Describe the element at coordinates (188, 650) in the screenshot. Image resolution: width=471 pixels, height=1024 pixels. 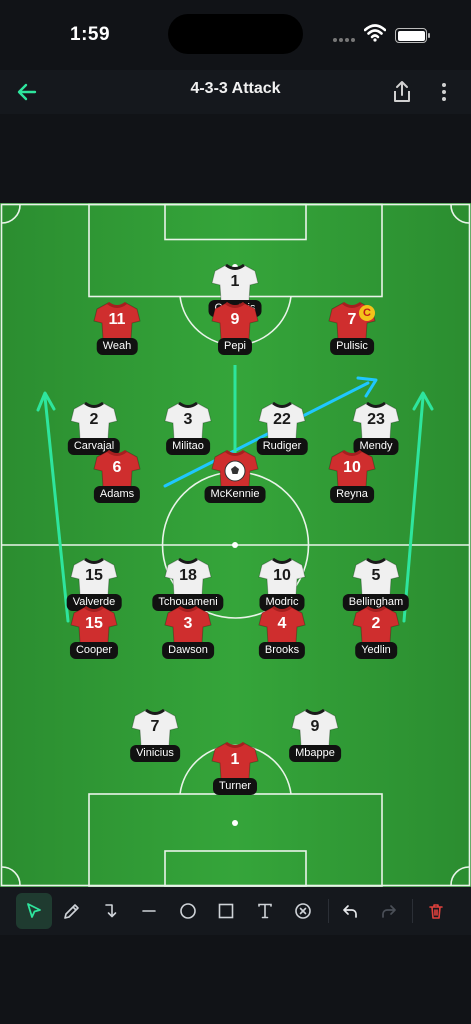
I see `player-name-label: Dawson` at that location.